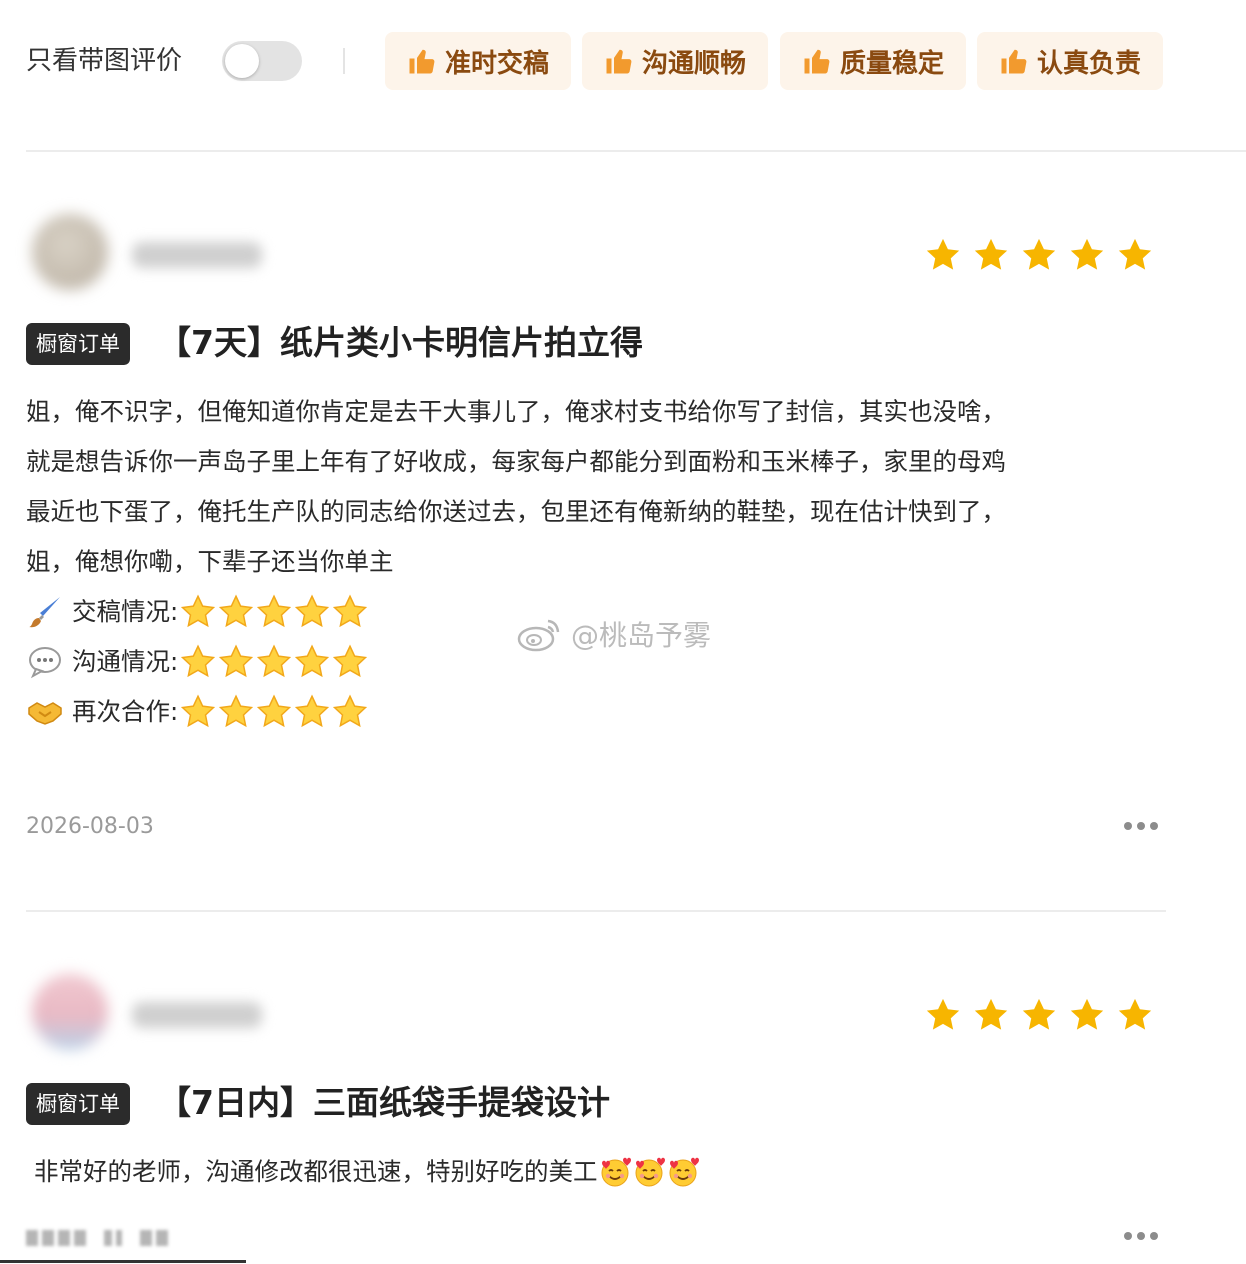  Describe the element at coordinates (45, 662) in the screenshot. I see `speech-bubble-icon` at that location.